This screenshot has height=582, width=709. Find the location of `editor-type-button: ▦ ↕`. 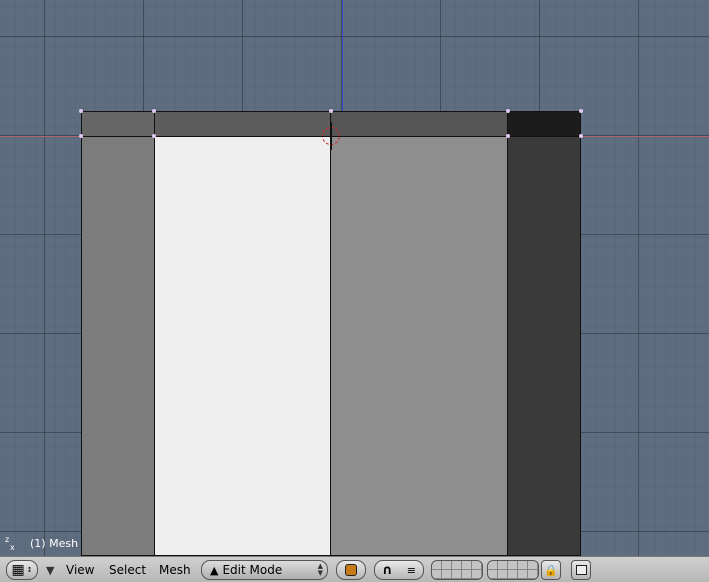

editor-type-button: ▦ ↕ is located at coordinates (22, 570).